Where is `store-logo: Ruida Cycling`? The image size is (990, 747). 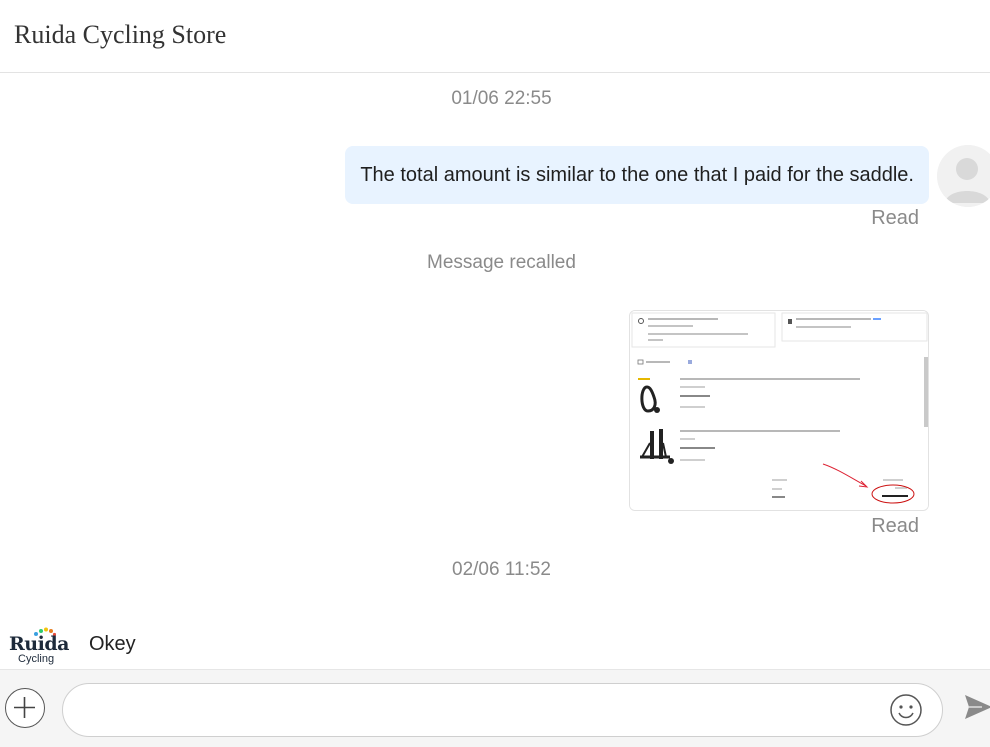
store-logo: Ruida Cycling is located at coordinates (39, 647).